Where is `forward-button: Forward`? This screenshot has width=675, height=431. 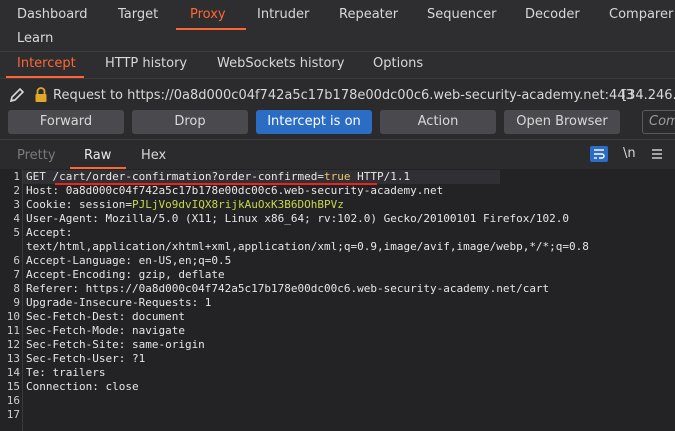
forward-button: Forward is located at coordinates (66, 122).